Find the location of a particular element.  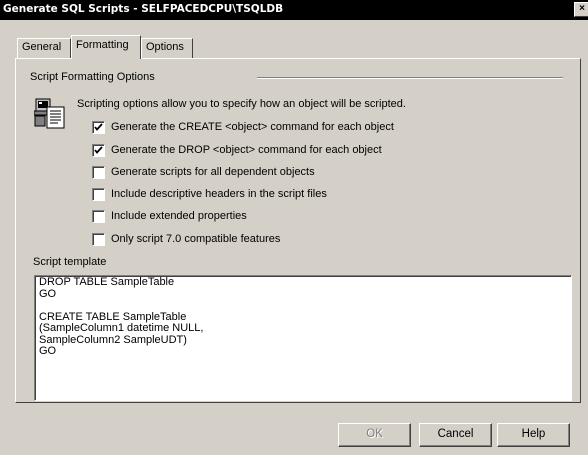

drop-command-checkbox is located at coordinates (98, 150).